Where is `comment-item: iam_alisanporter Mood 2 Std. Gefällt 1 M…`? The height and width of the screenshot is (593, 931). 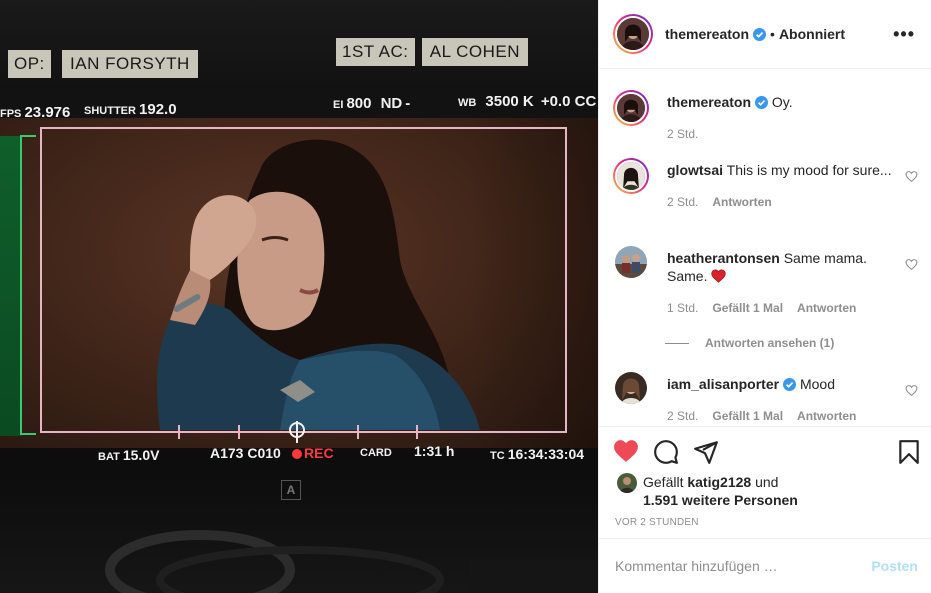
comment-item: iam_alisanporter Mood 2 Std. Gefällt 1 M… is located at coordinates (765, 398).